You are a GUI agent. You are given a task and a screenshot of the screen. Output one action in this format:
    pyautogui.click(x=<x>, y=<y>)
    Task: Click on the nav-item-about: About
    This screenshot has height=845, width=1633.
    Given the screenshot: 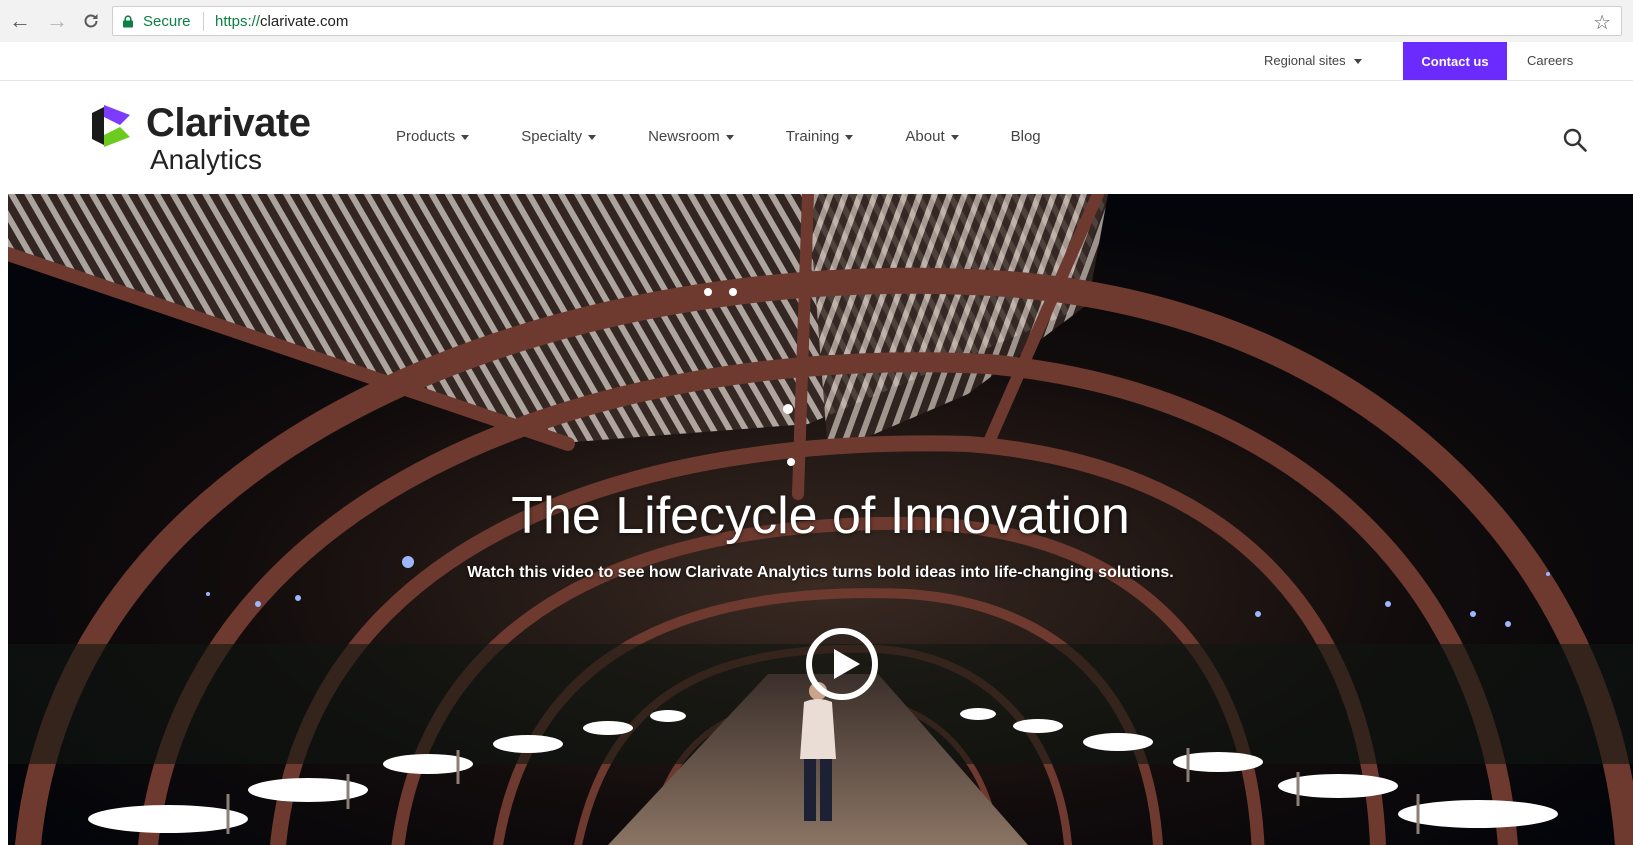 What is the action you would take?
    pyautogui.click(x=932, y=136)
    